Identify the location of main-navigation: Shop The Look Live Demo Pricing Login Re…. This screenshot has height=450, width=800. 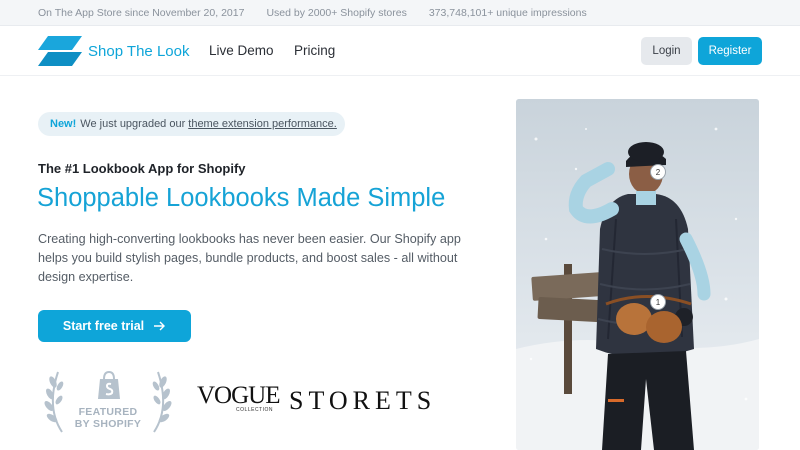
(400, 51).